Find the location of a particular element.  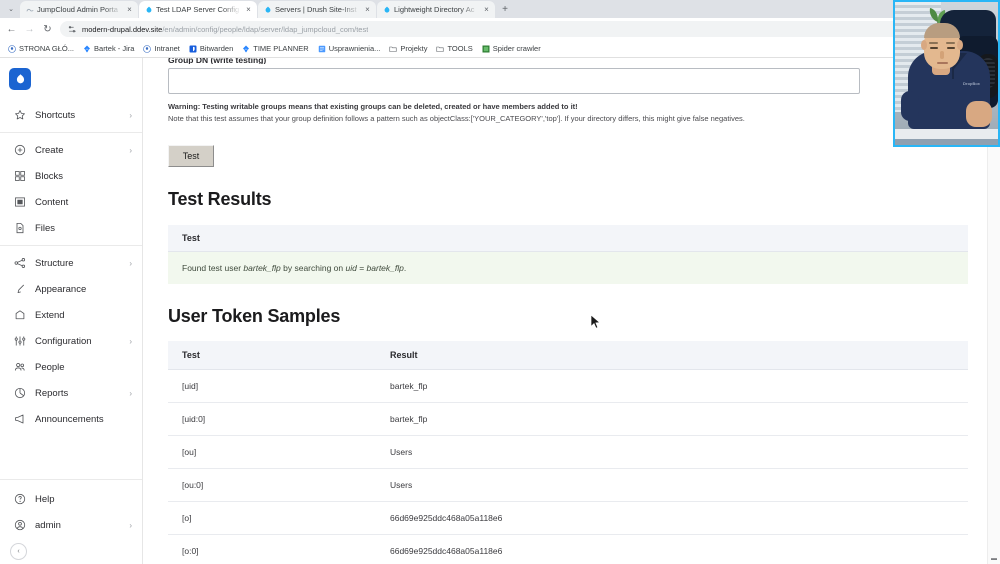

bookmark-bartek-jira: Bartek - Jira is located at coordinates (108, 48).